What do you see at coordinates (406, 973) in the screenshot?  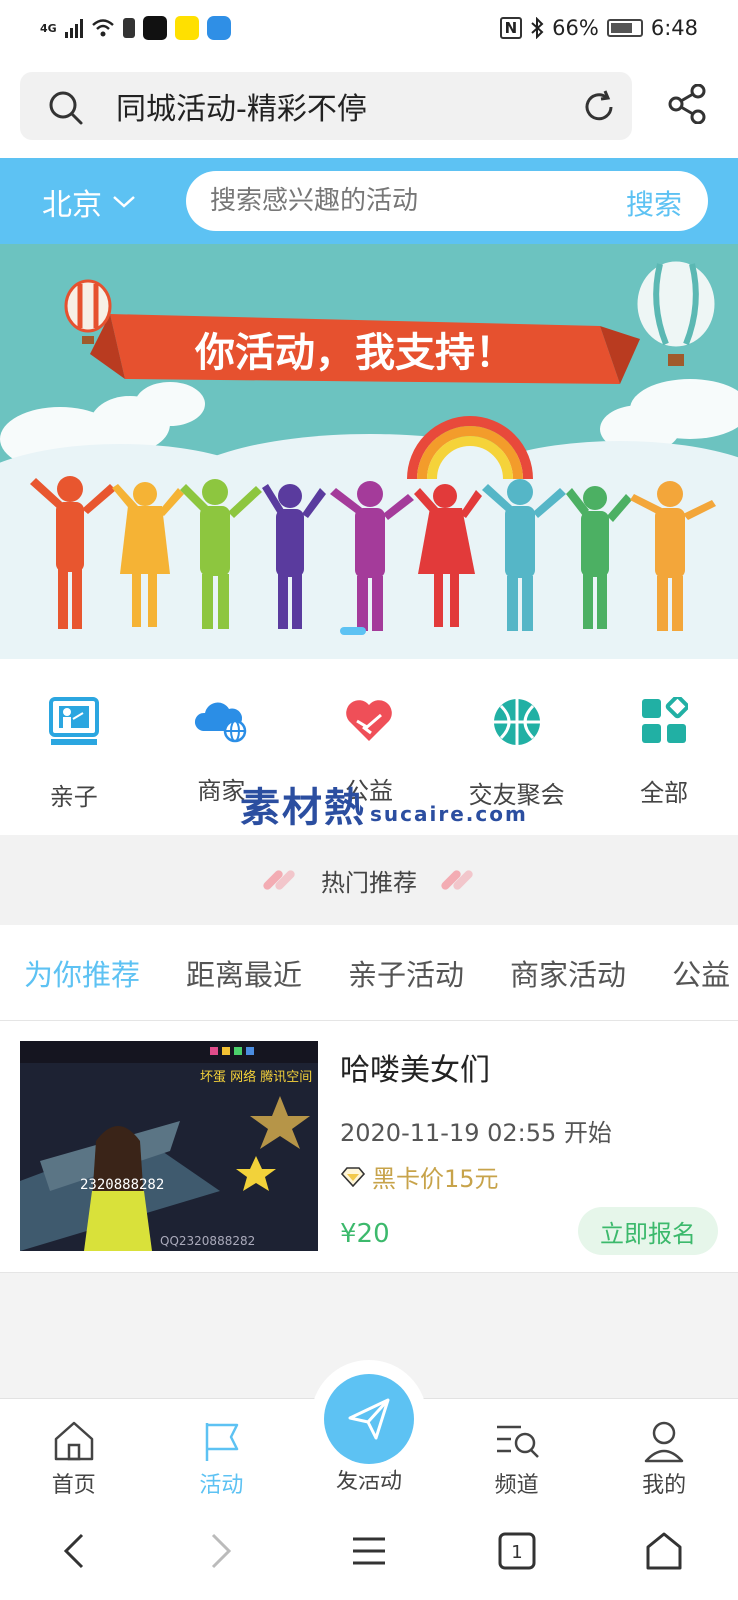 I see `tab-parent-child: 亲子活动` at bounding box center [406, 973].